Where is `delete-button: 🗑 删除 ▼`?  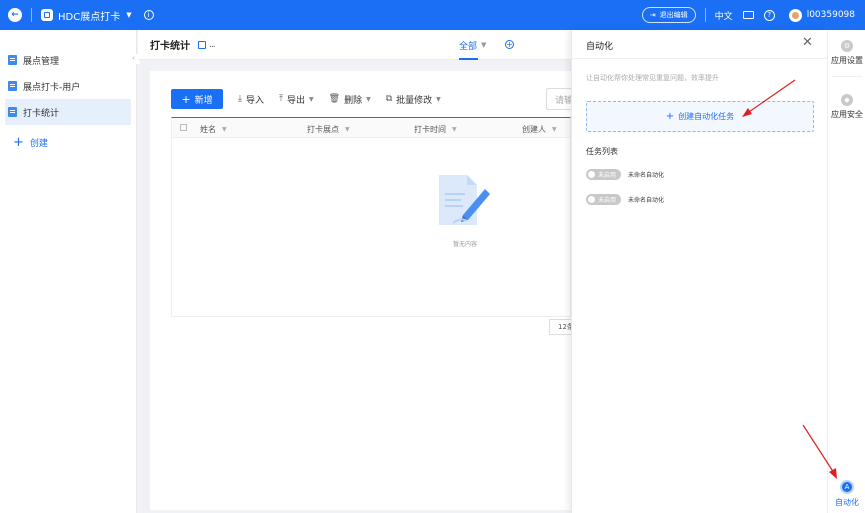 delete-button: 🗑 删除 ▼ is located at coordinates (350, 99).